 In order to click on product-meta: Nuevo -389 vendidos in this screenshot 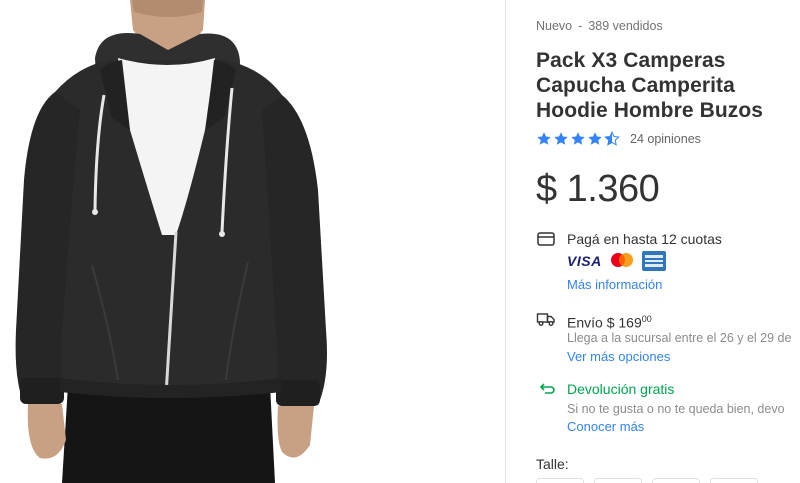, I will do `click(599, 26)`.